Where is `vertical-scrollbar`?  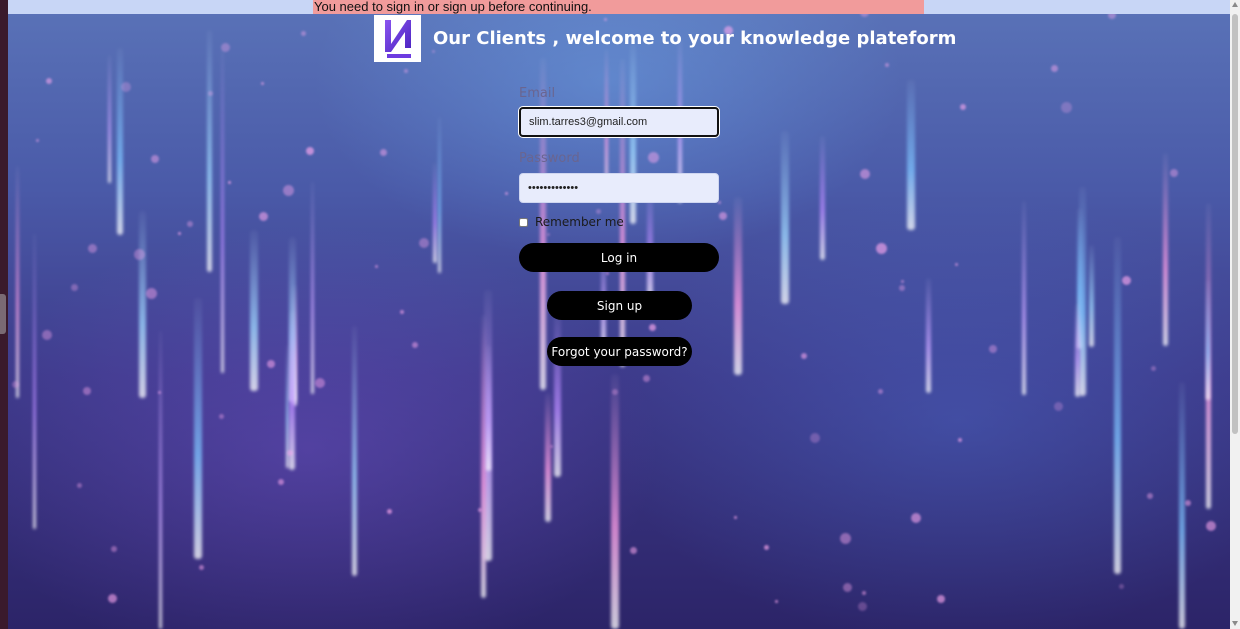
vertical-scrollbar is located at coordinates (1235, 314).